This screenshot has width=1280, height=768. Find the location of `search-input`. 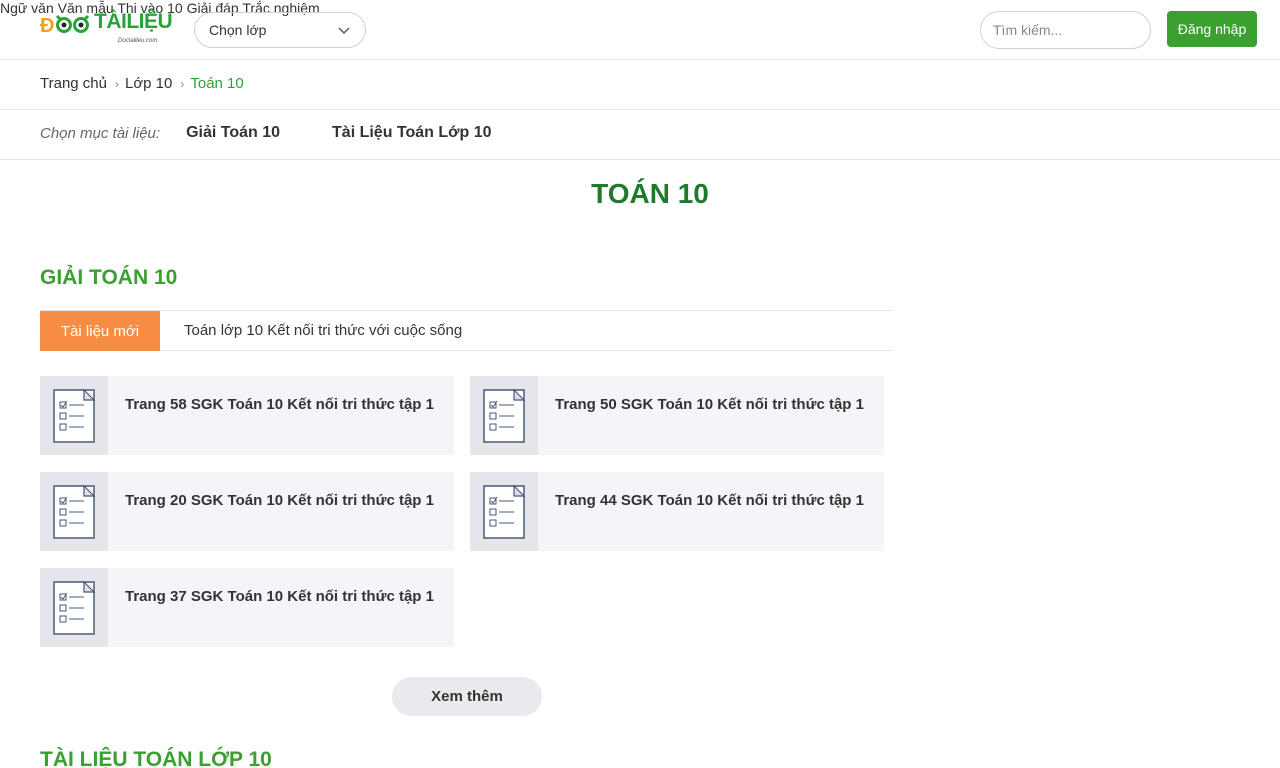

search-input is located at coordinates (1065, 30).